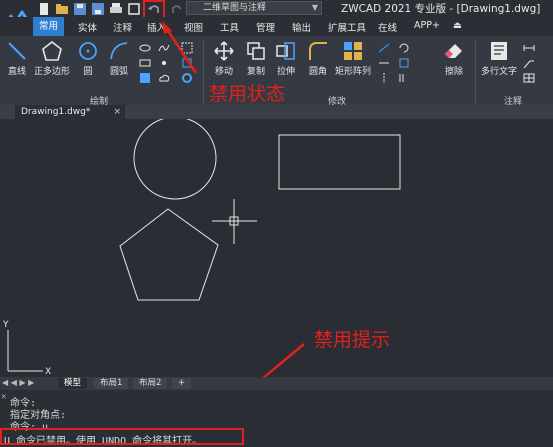 The width and height of the screenshot is (553, 447). I want to click on annotation-disabled-state: 禁用状态, so click(247, 94).